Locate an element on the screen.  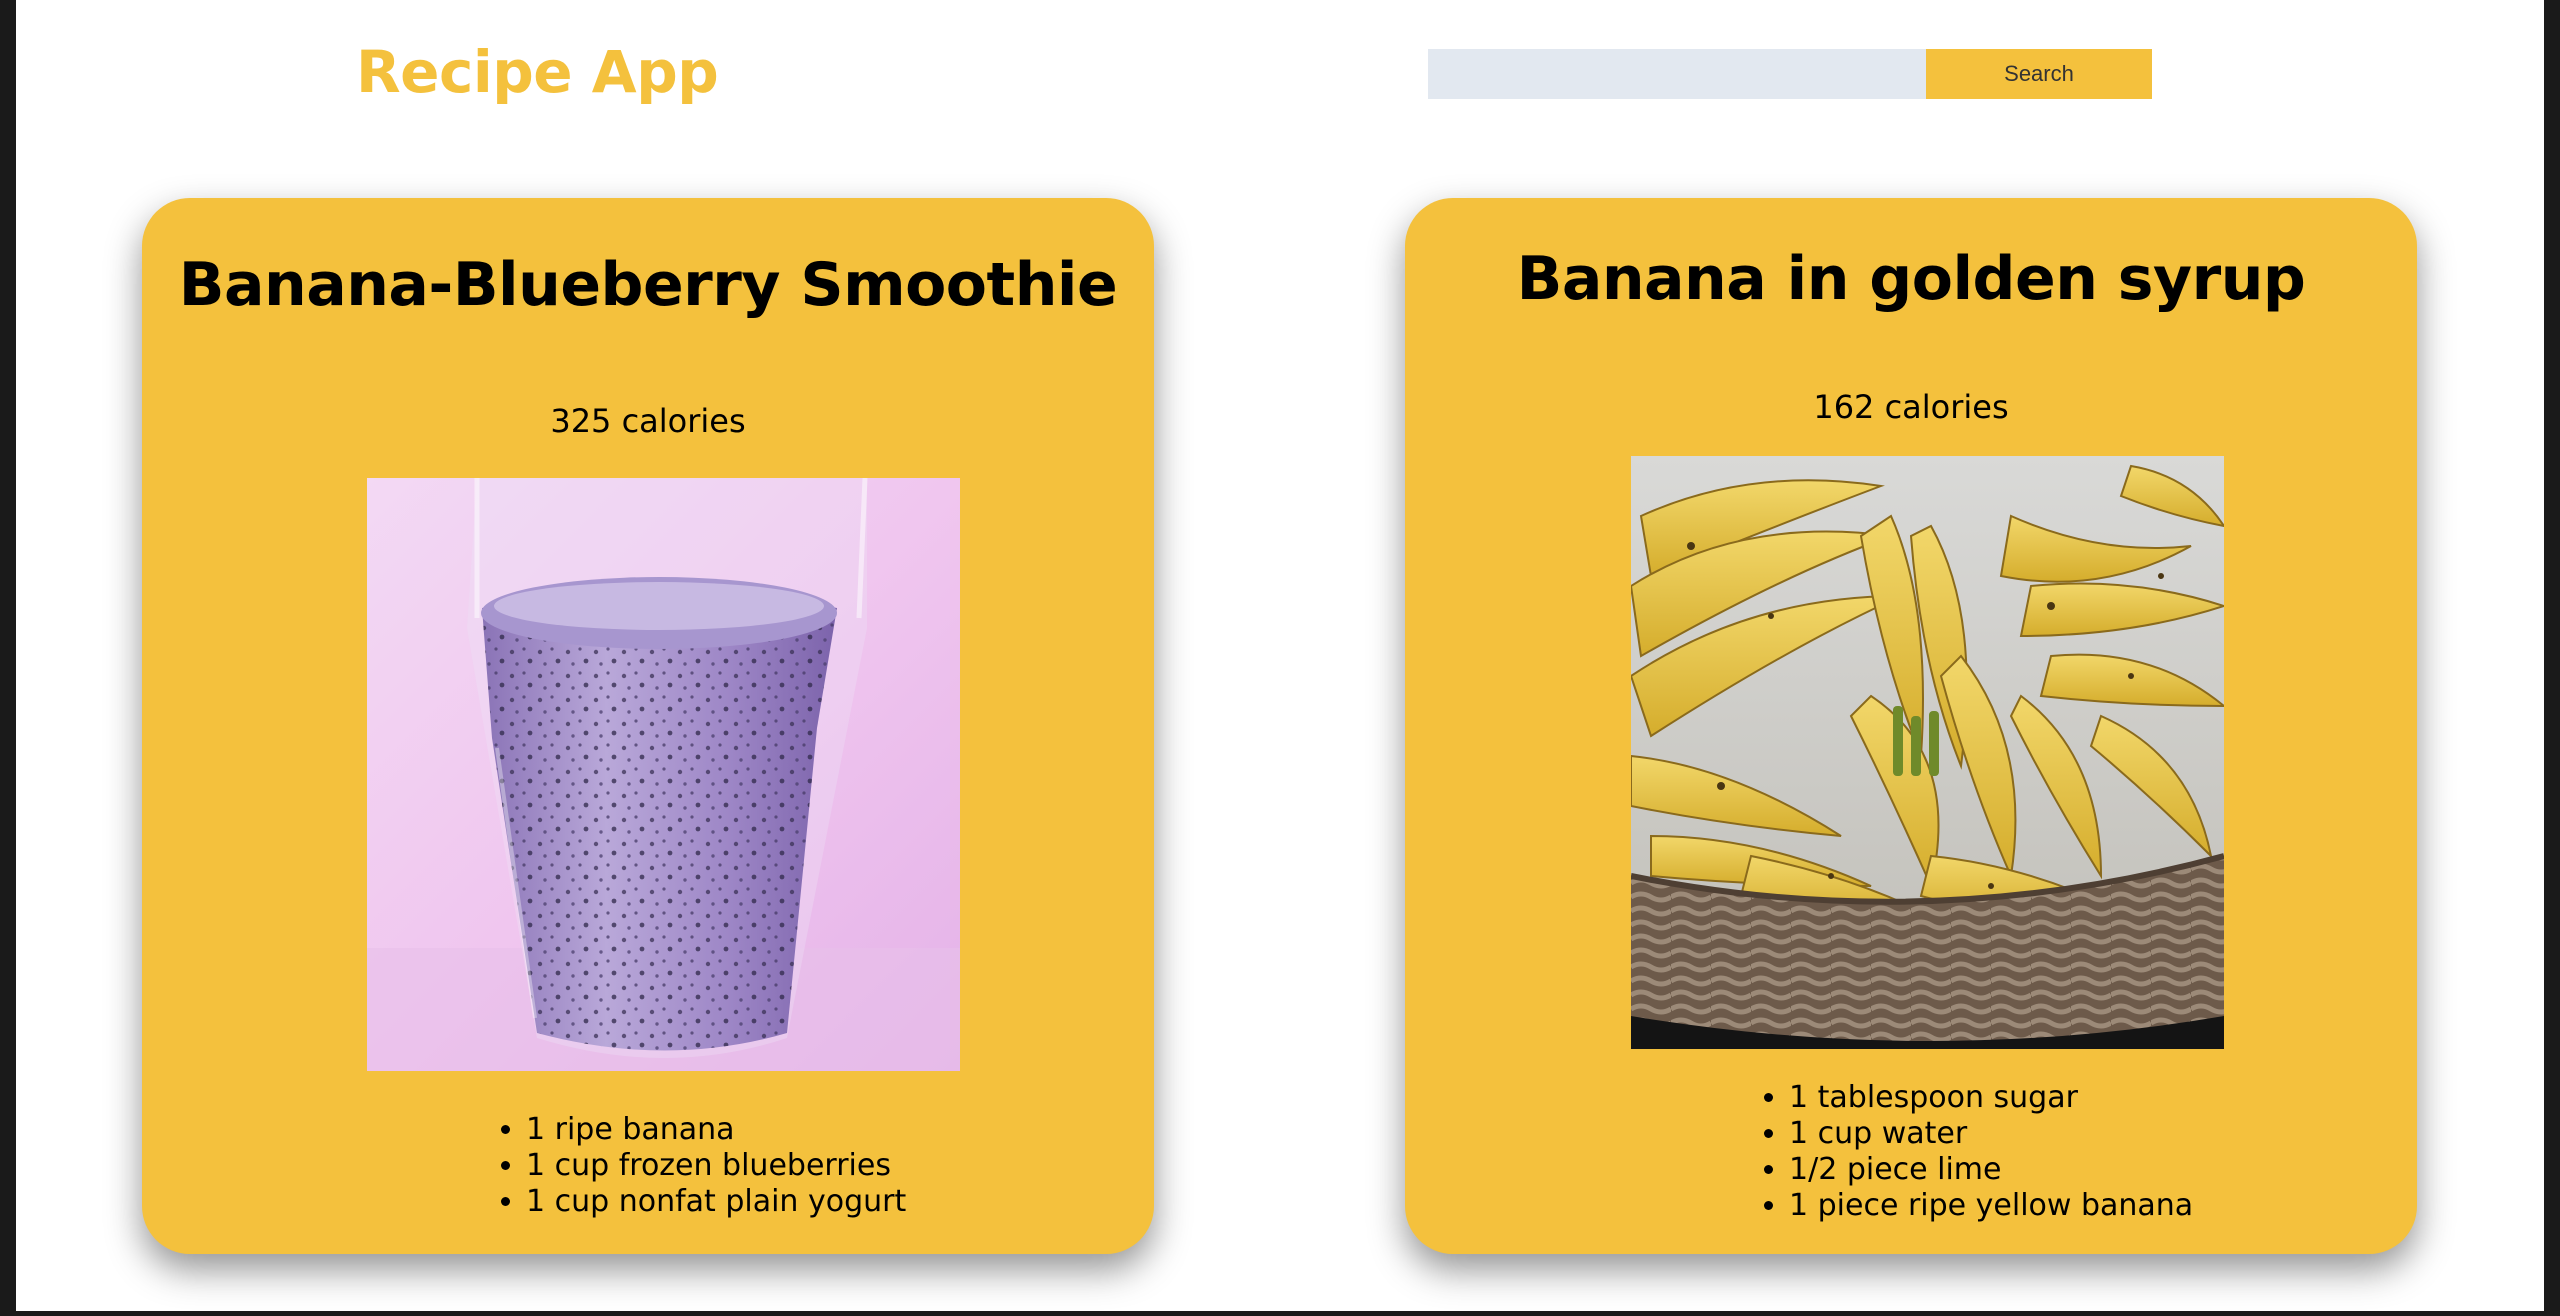
smoothie-glass-photo is located at coordinates (663, 774).